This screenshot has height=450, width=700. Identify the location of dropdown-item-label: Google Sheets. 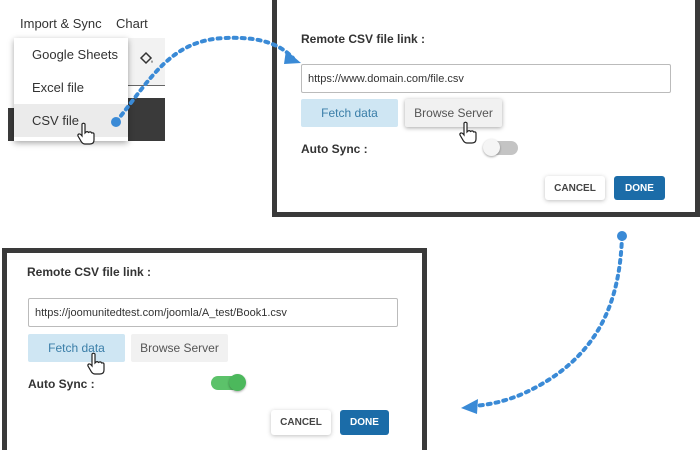
(75, 54).